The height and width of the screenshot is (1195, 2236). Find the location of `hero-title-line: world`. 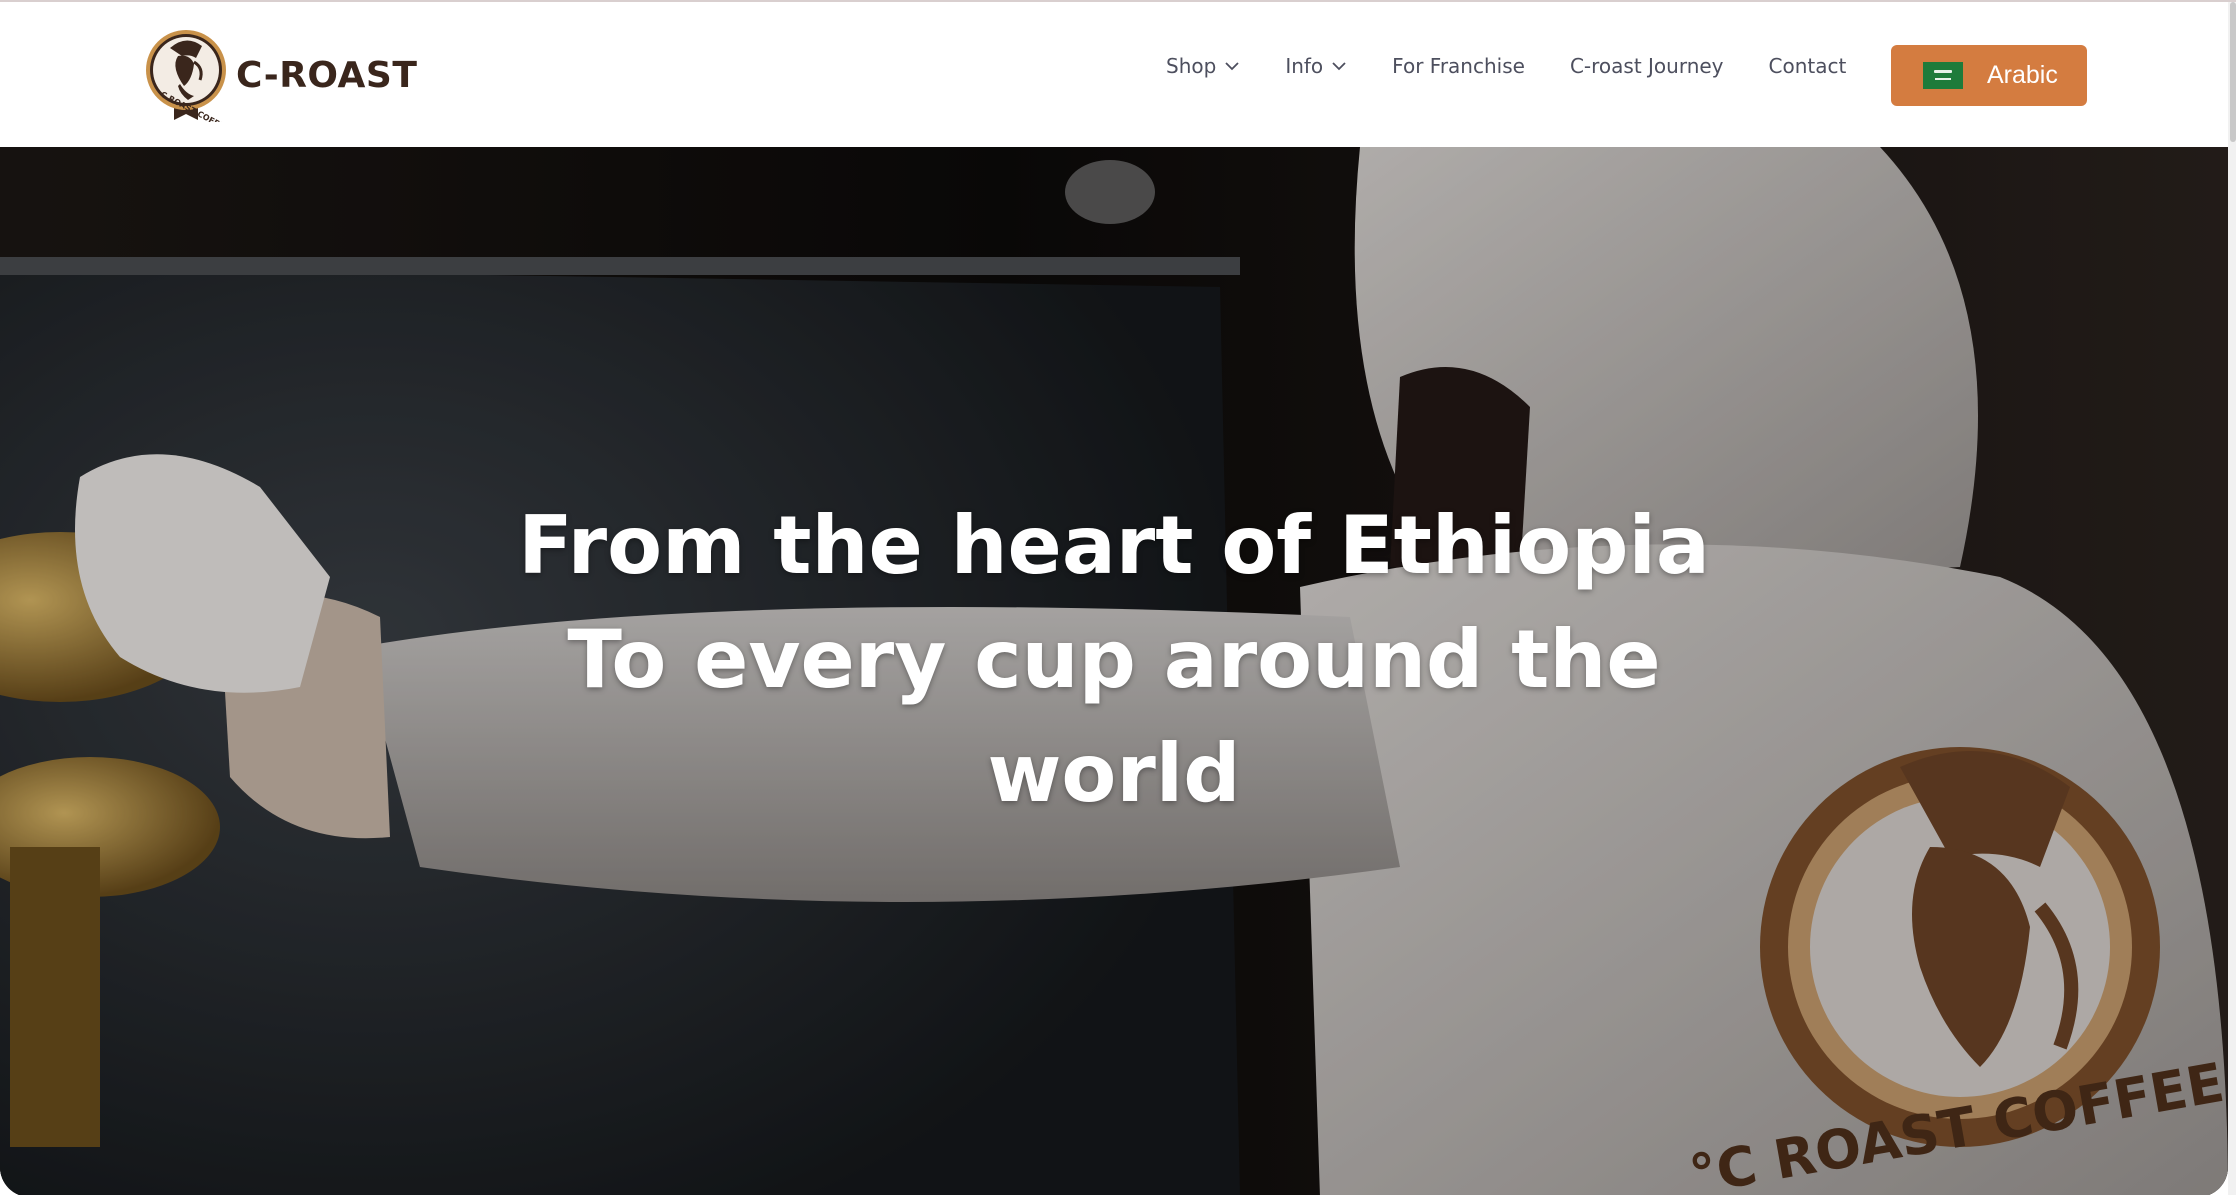

hero-title-line: world is located at coordinates (1114, 773).